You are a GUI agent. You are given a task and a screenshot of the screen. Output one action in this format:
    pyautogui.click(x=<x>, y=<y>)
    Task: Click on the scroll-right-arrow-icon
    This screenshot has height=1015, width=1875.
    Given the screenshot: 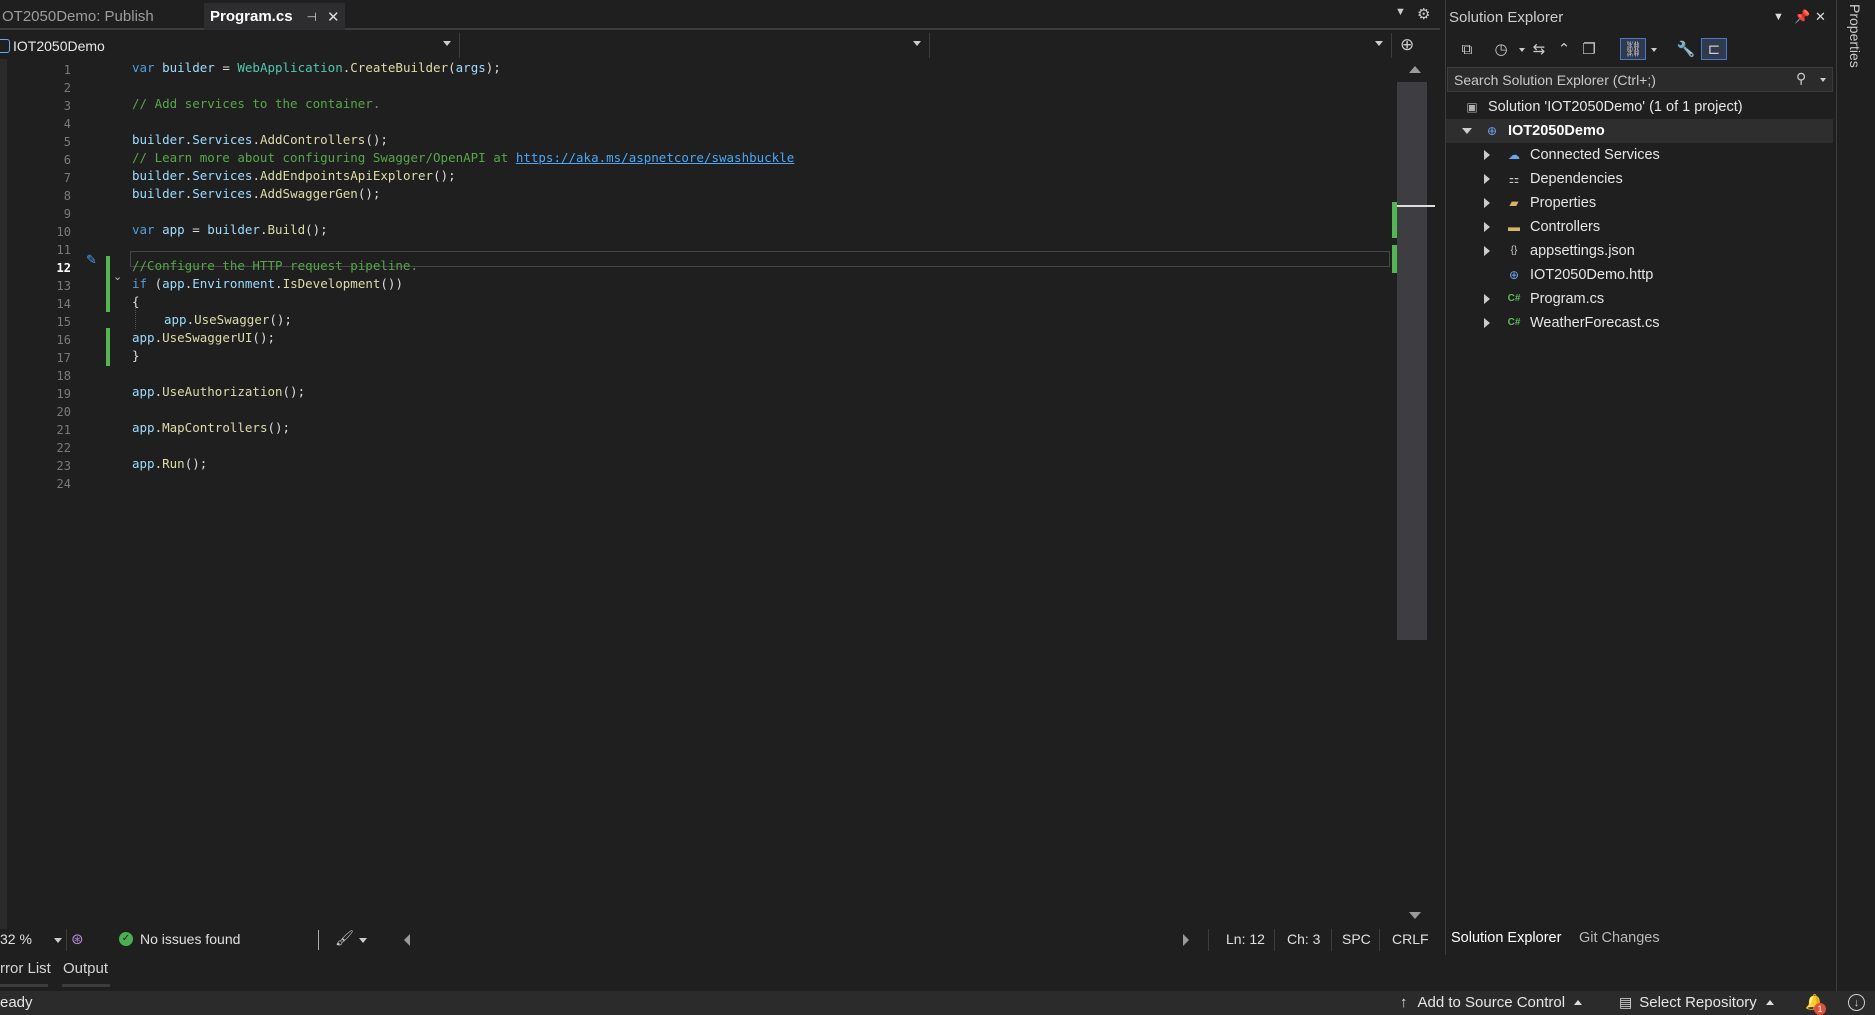 What is the action you would take?
    pyautogui.click(x=1186, y=940)
    